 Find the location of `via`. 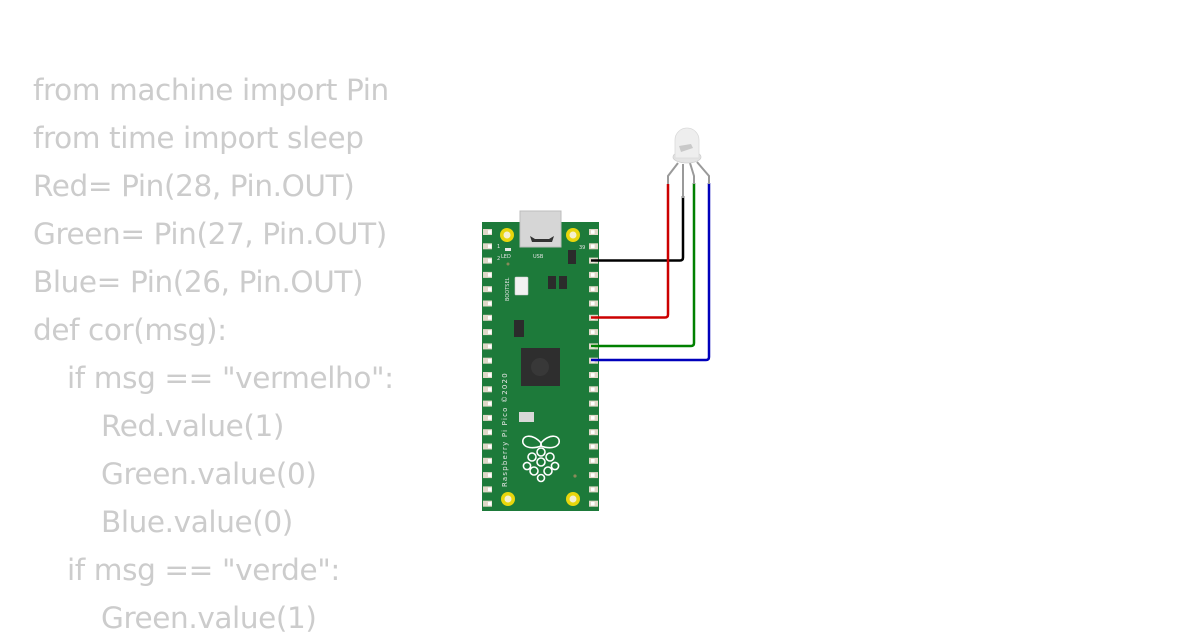

via is located at coordinates (575, 476).